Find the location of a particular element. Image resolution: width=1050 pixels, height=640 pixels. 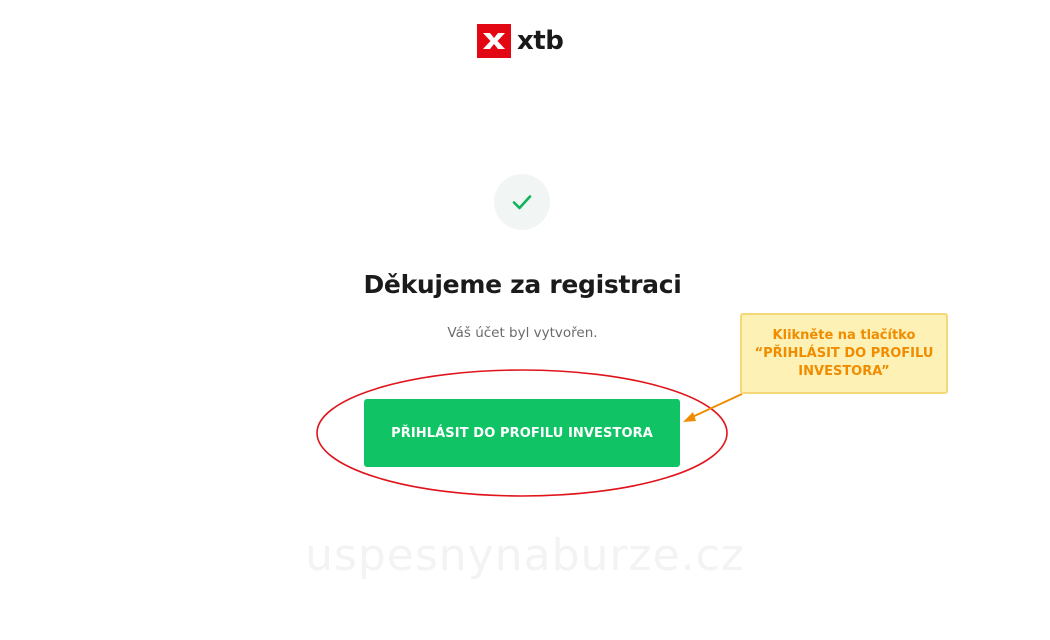

logo-wordmark: xtb is located at coordinates (540, 41).